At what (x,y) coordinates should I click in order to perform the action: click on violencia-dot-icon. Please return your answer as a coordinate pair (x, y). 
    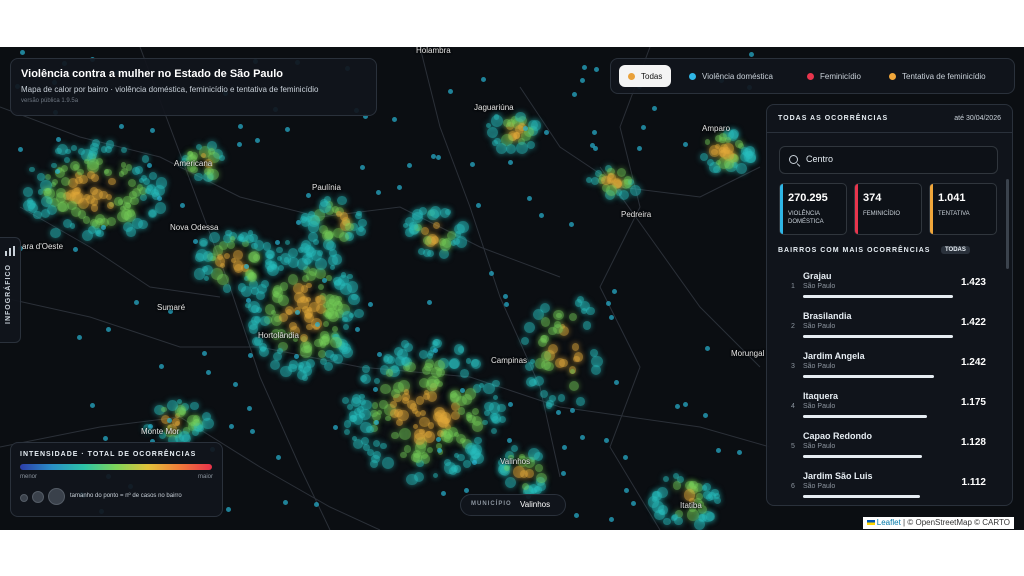
    Looking at the image, I should click on (692, 76).